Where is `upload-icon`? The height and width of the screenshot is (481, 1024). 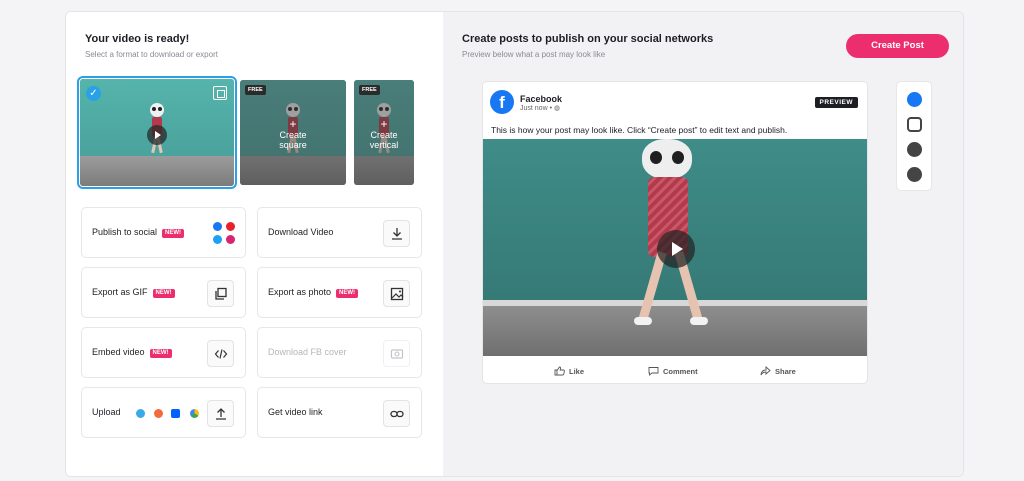 upload-icon is located at coordinates (220, 413).